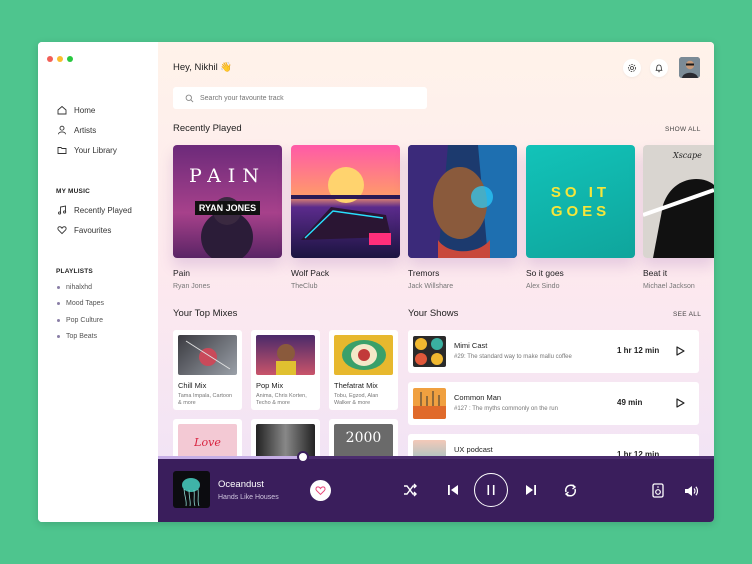  Describe the element at coordinates (657, 490) in the screenshot. I see `device-button` at that location.